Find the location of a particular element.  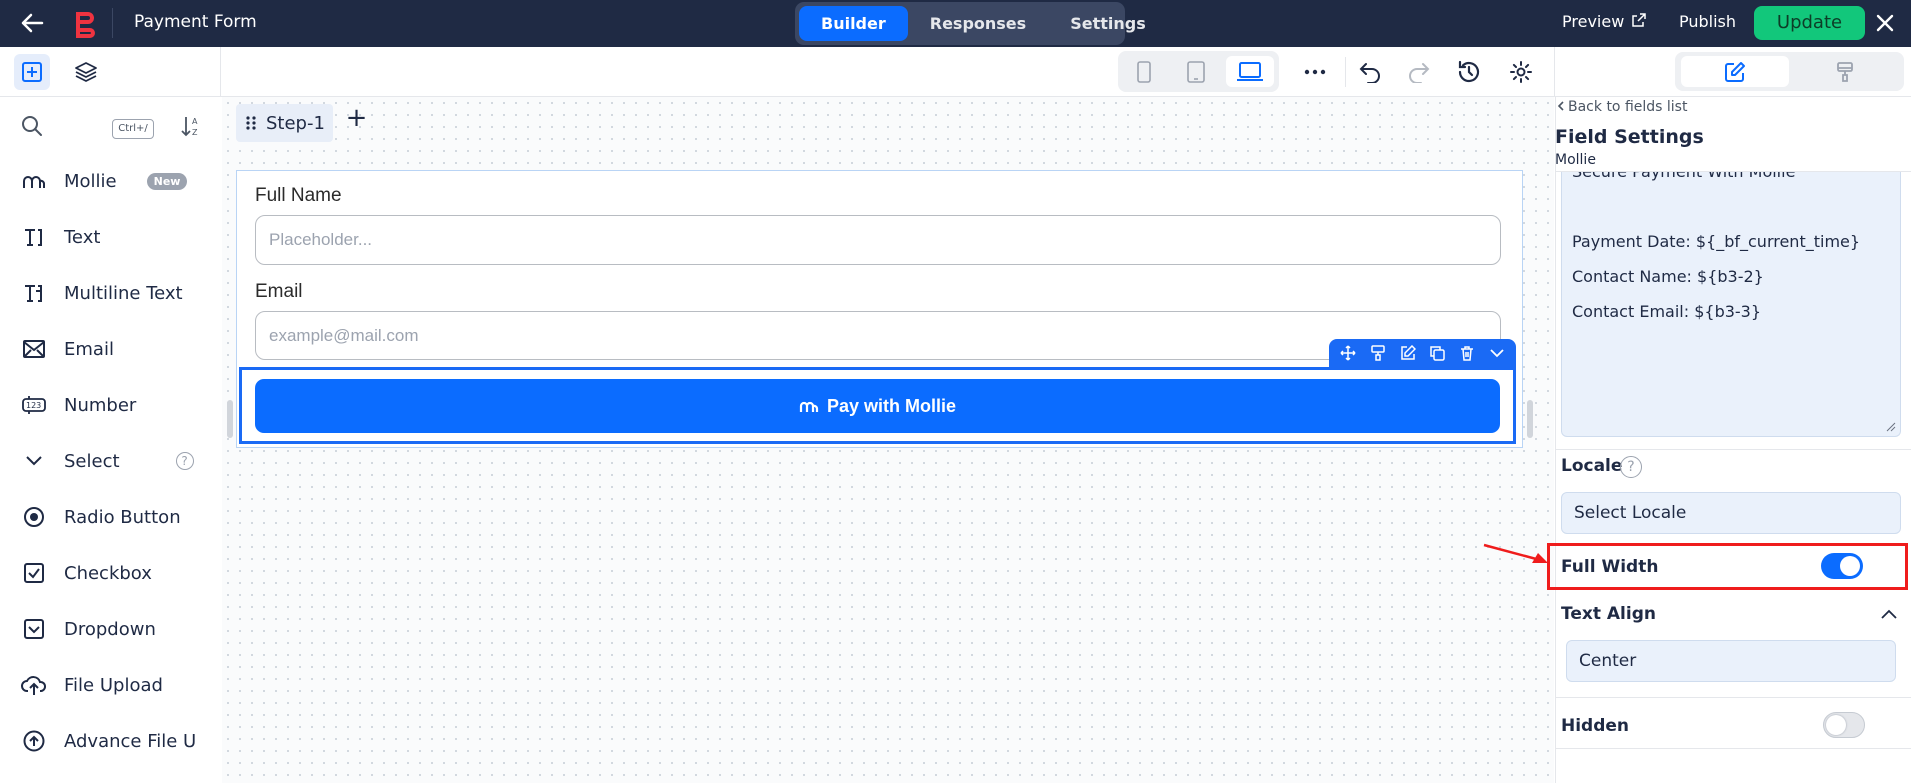

full-name-label: Full Name is located at coordinates (298, 195).